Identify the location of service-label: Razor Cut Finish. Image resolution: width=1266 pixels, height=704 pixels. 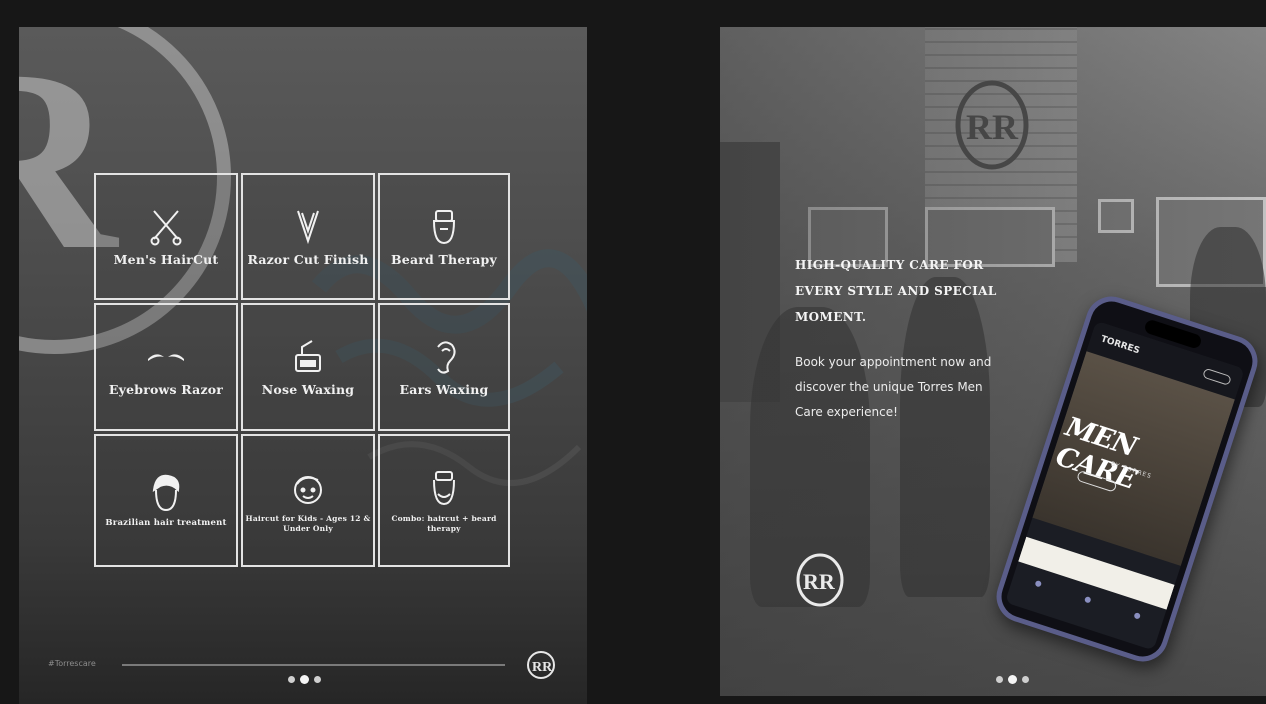
(308, 259).